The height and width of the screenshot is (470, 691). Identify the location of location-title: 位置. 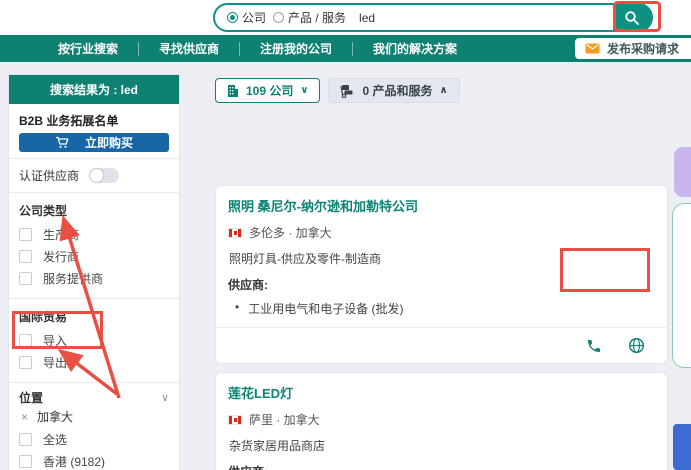
(31, 398).